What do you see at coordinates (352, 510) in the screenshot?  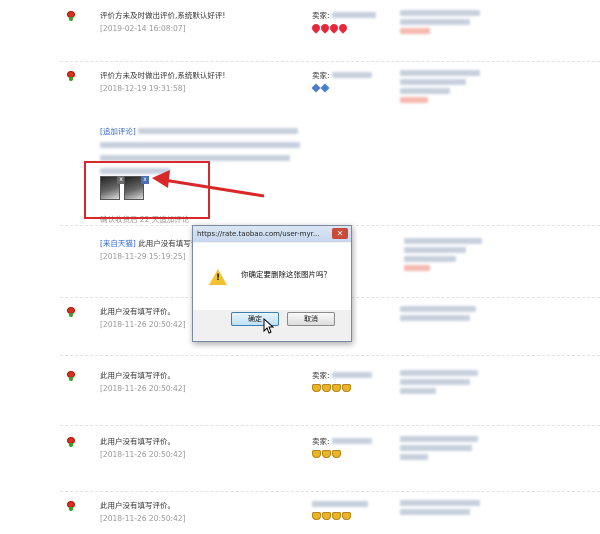 I see `seller-info` at bounding box center [352, 510].